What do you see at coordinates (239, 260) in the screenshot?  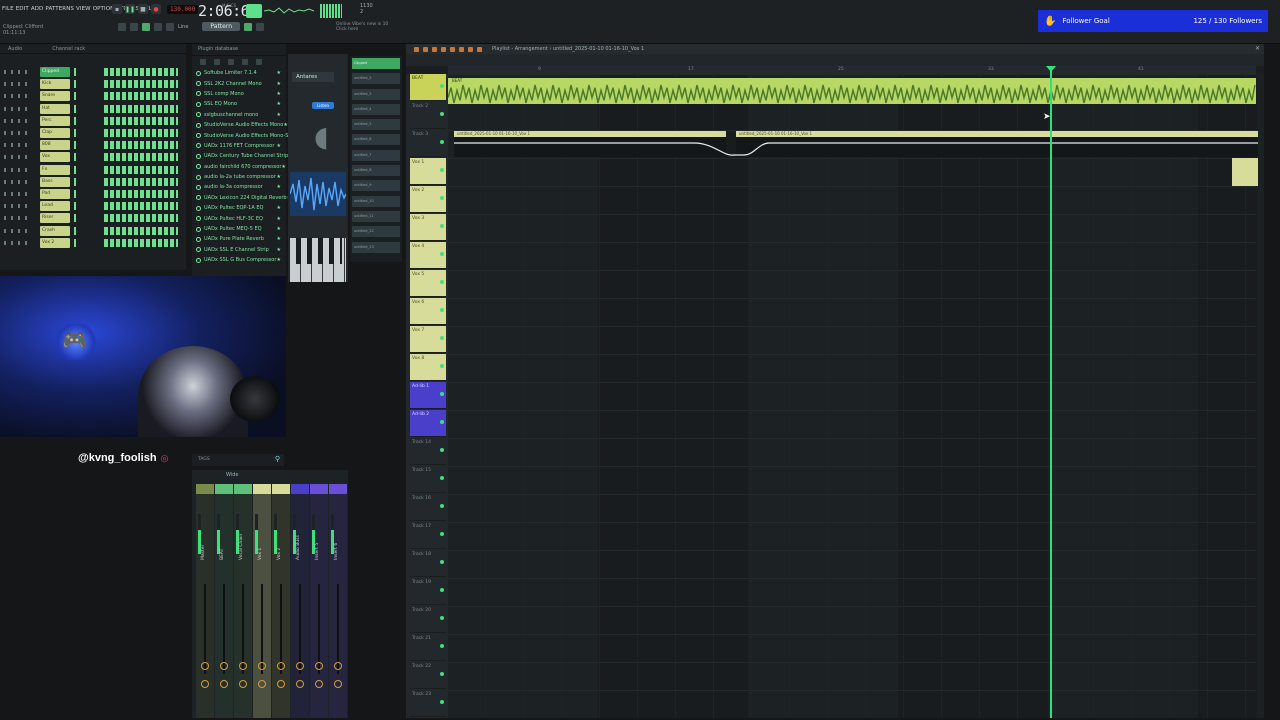 I see `plugin-item: UADx SSL G Bus Compressor ★` at bounding box center [239, 260].